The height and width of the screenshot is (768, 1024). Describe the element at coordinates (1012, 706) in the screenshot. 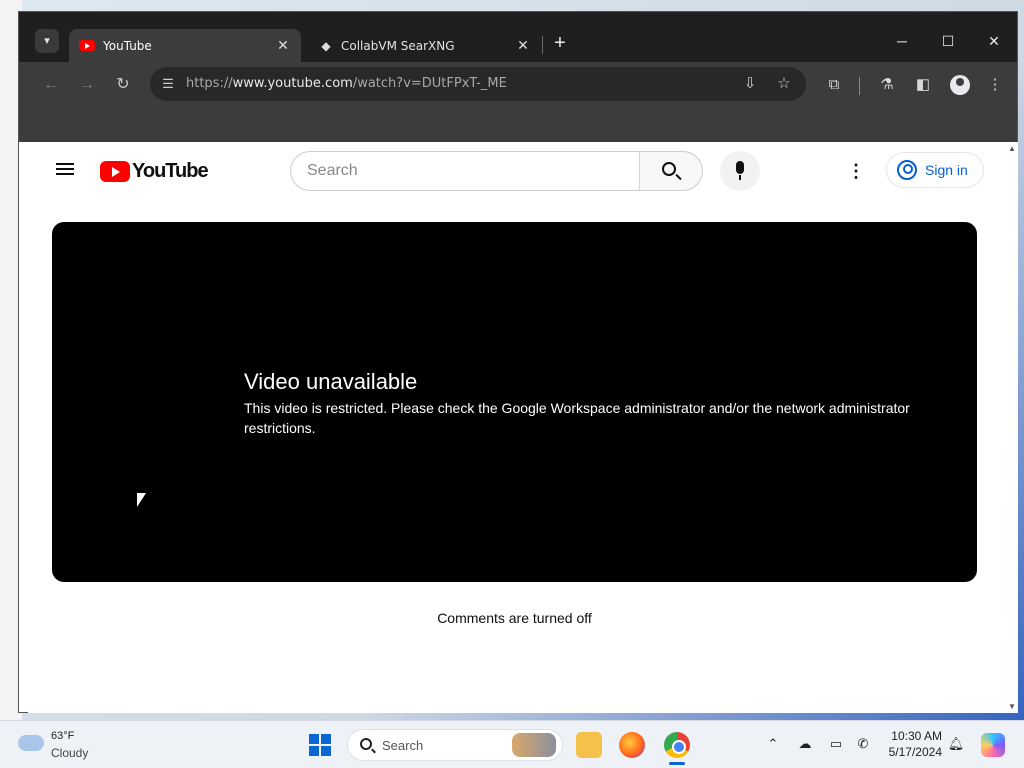

I see `scroll-down-icon: ▼` at that location.